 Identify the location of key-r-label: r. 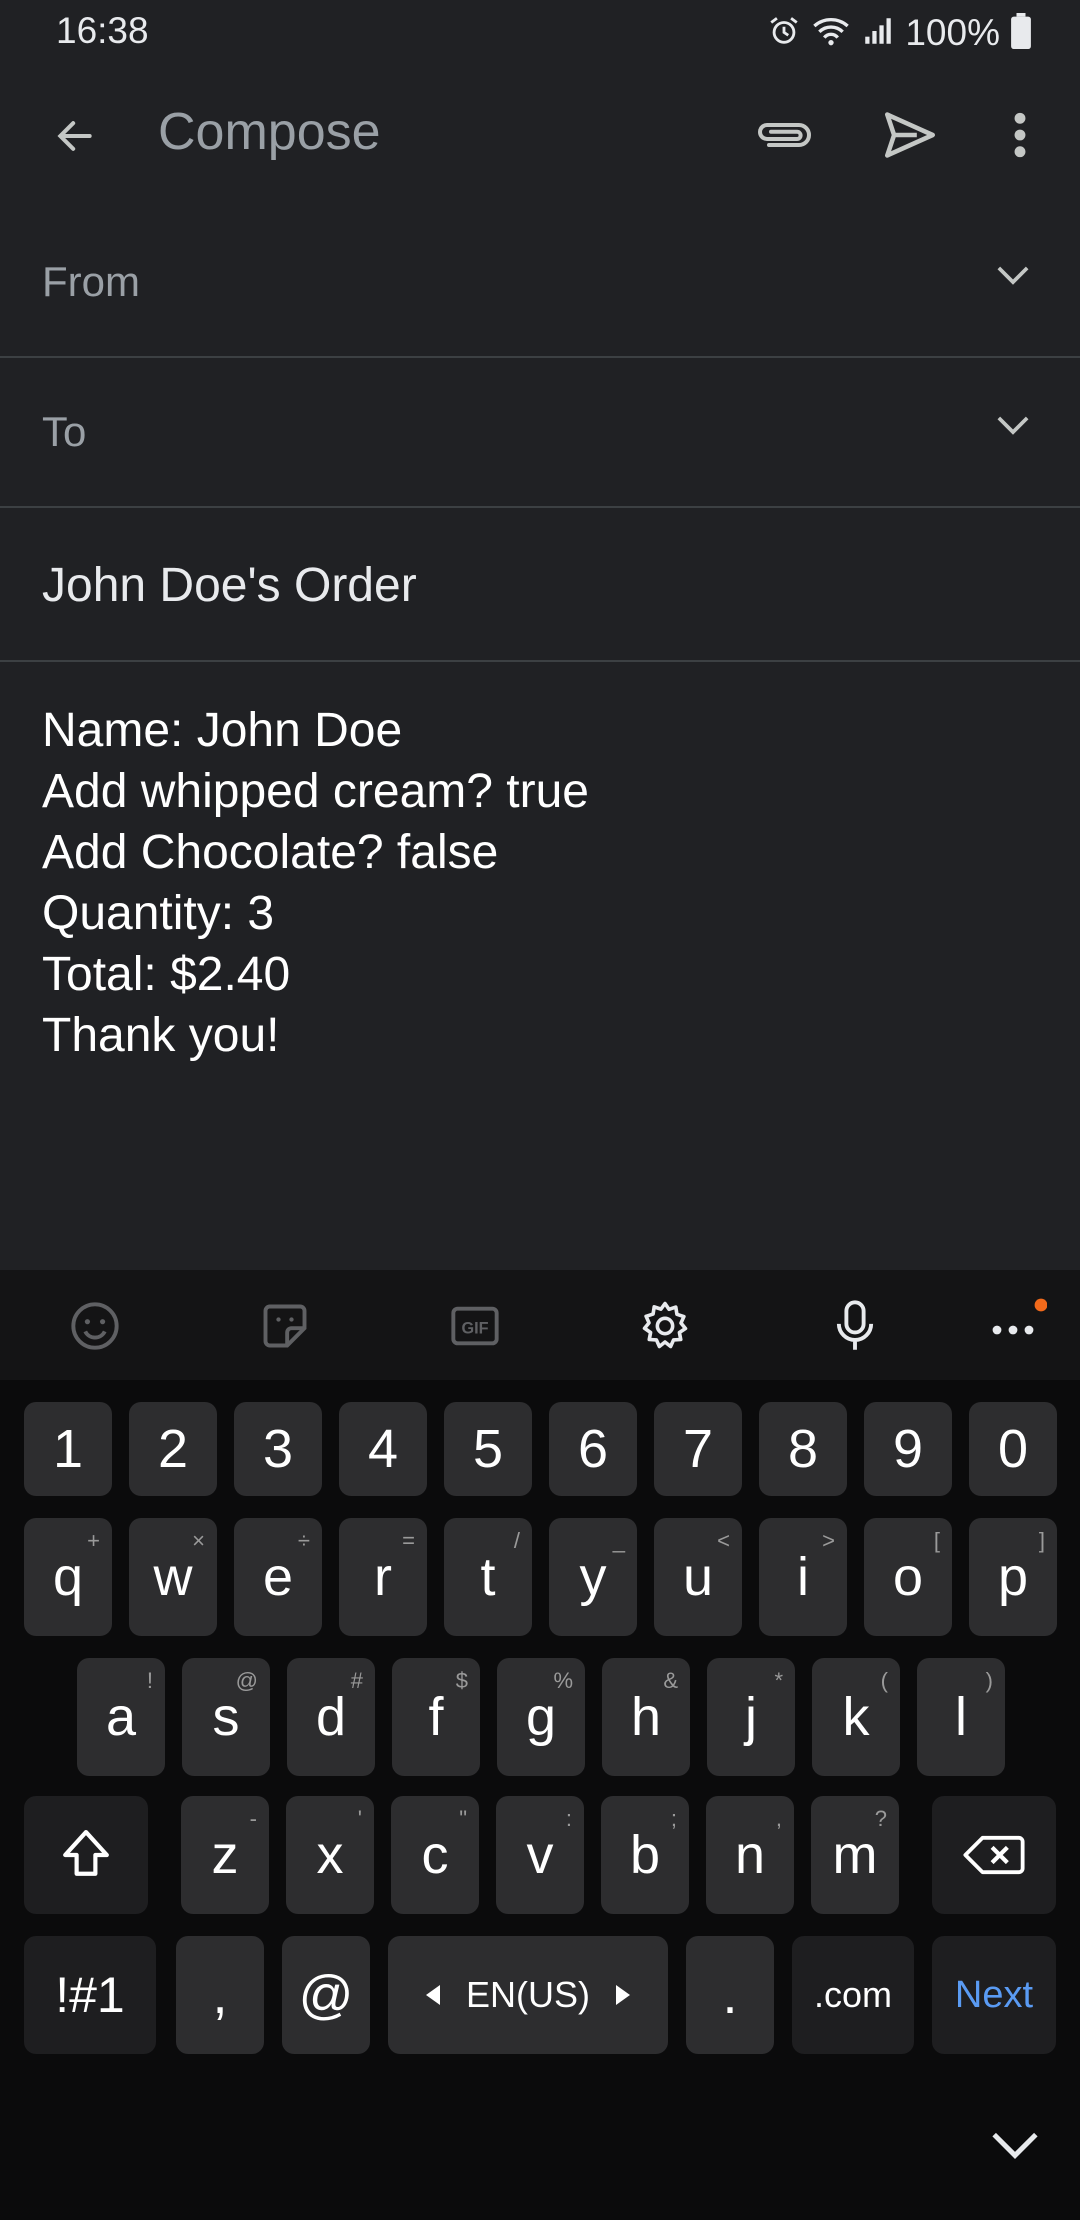
(383, 1577).